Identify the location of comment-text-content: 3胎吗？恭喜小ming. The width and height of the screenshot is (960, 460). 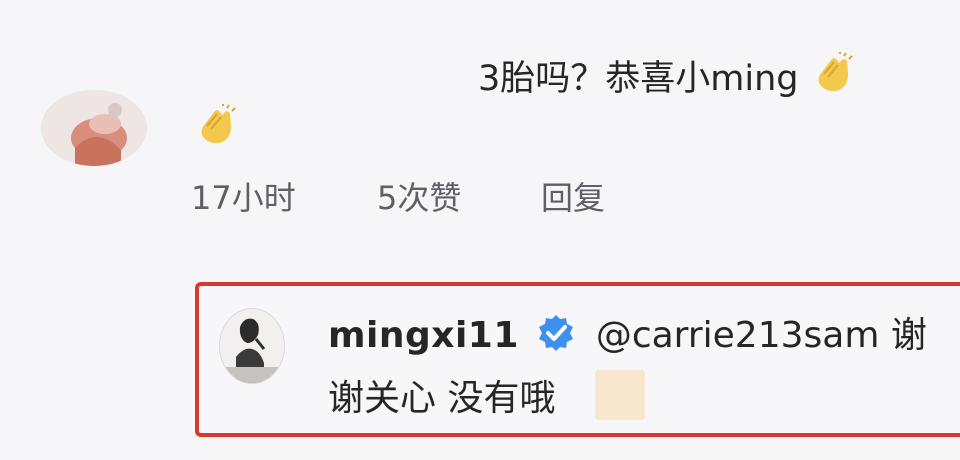
(638, 79).